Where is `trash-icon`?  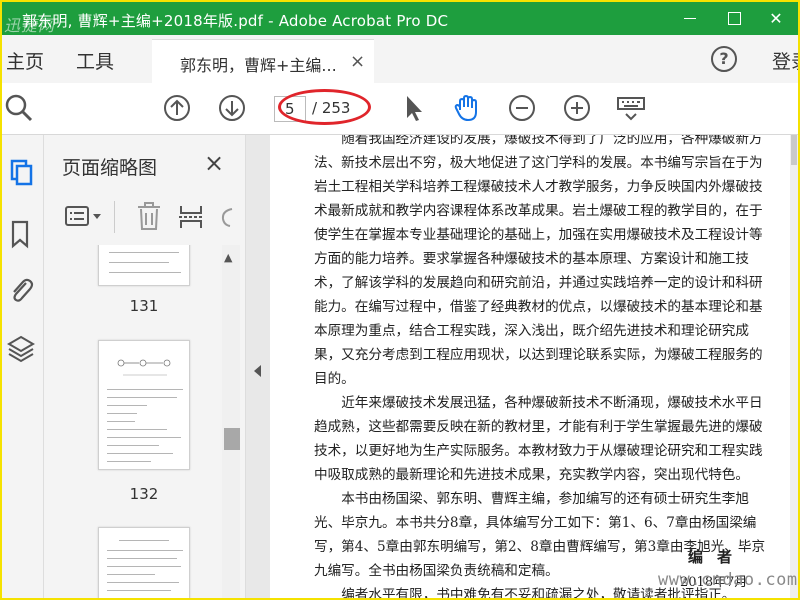 trash-icon is located at coordinates (149, 216).